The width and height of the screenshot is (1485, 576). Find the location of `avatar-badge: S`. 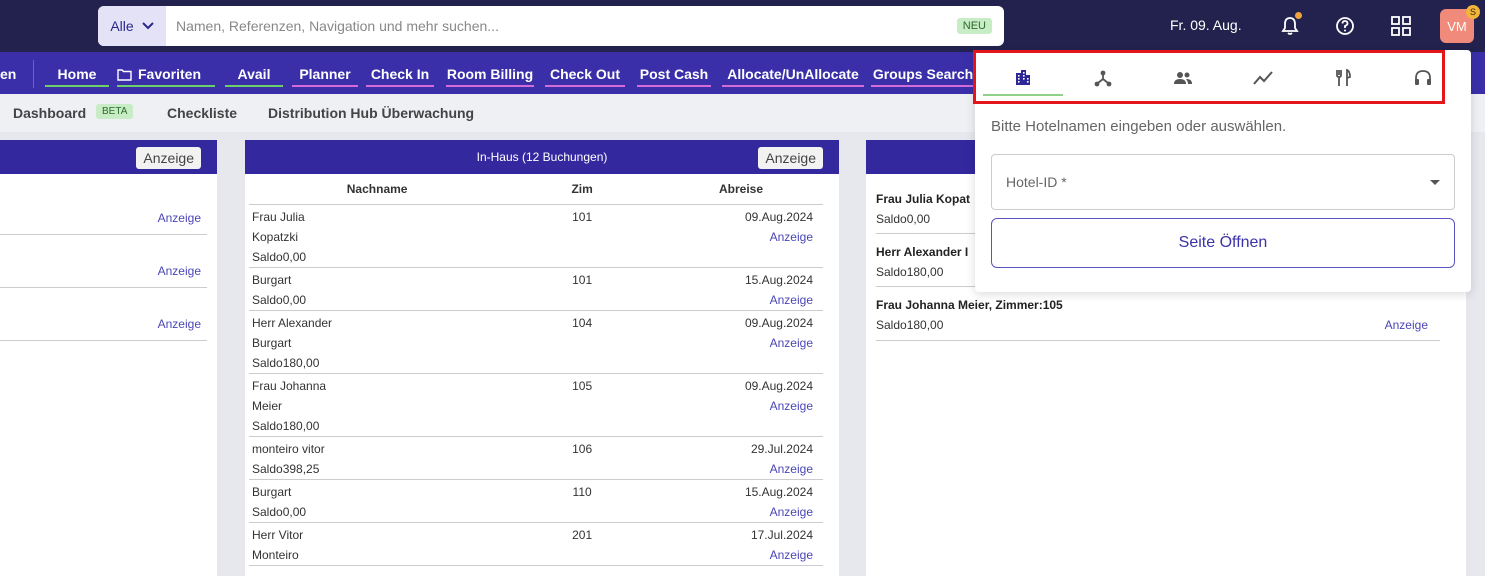

avatar-badge: S is located at coordinates (1473, 12).